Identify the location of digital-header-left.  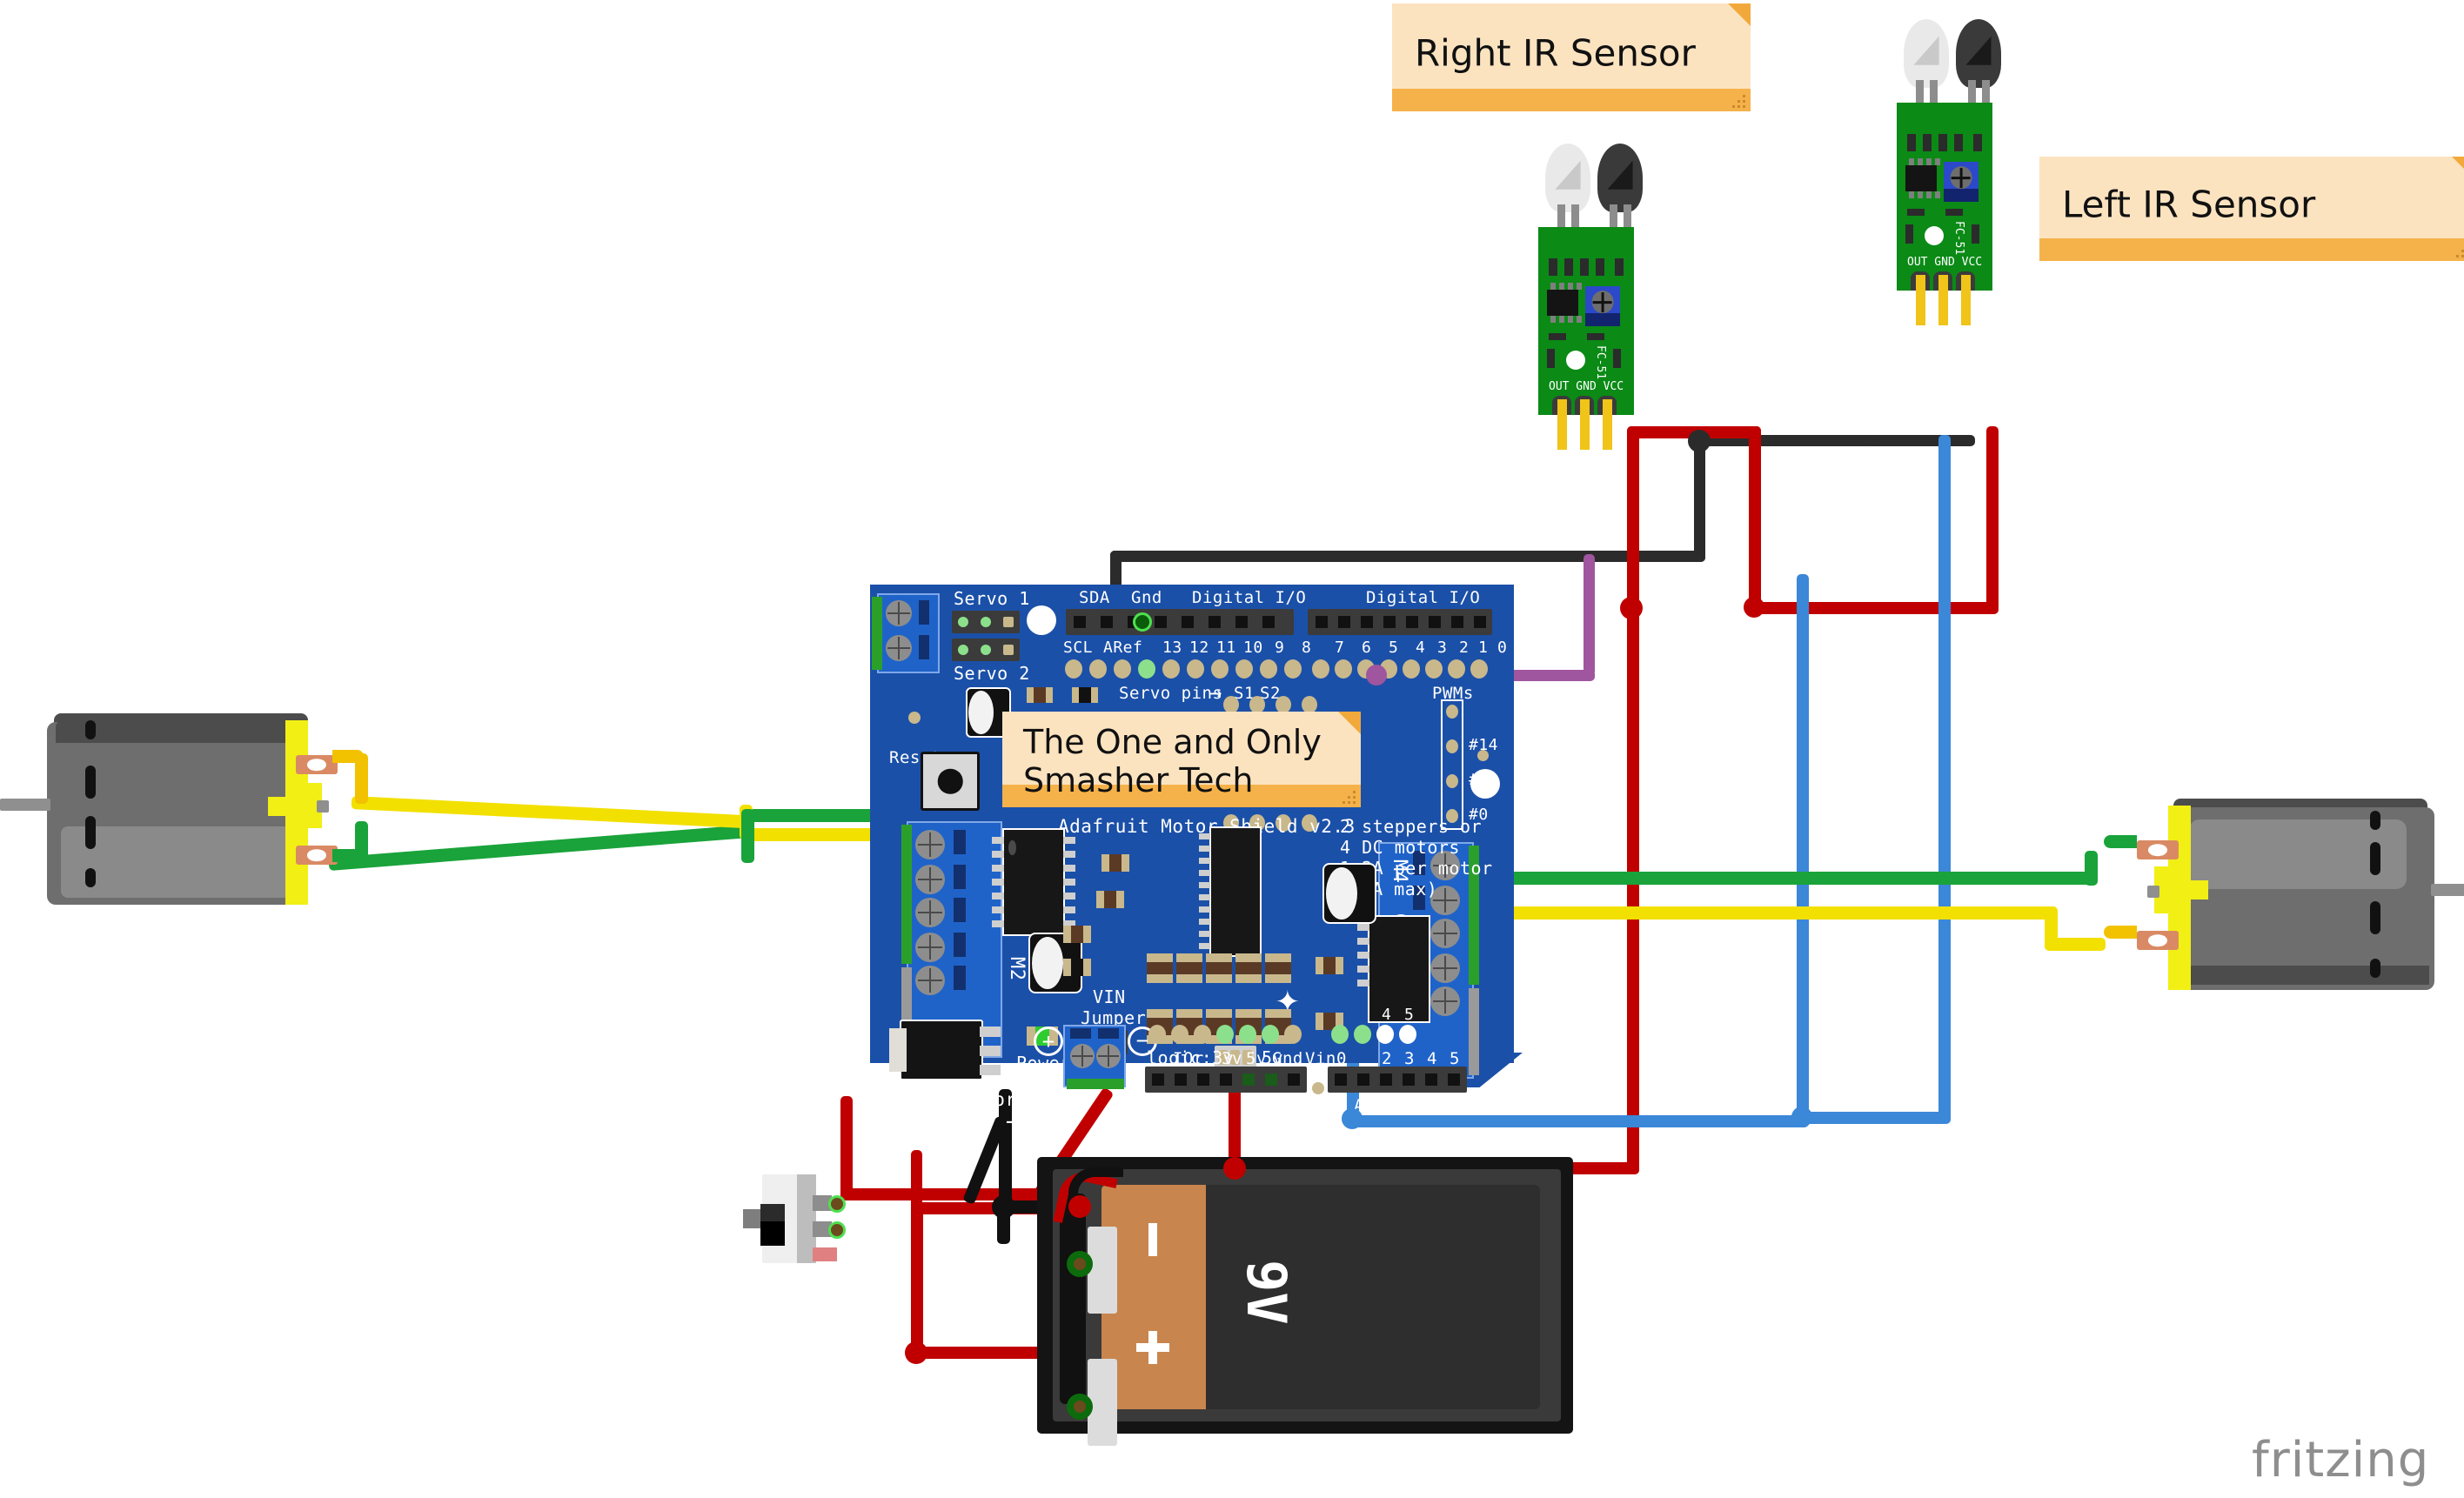
(1180, 622).